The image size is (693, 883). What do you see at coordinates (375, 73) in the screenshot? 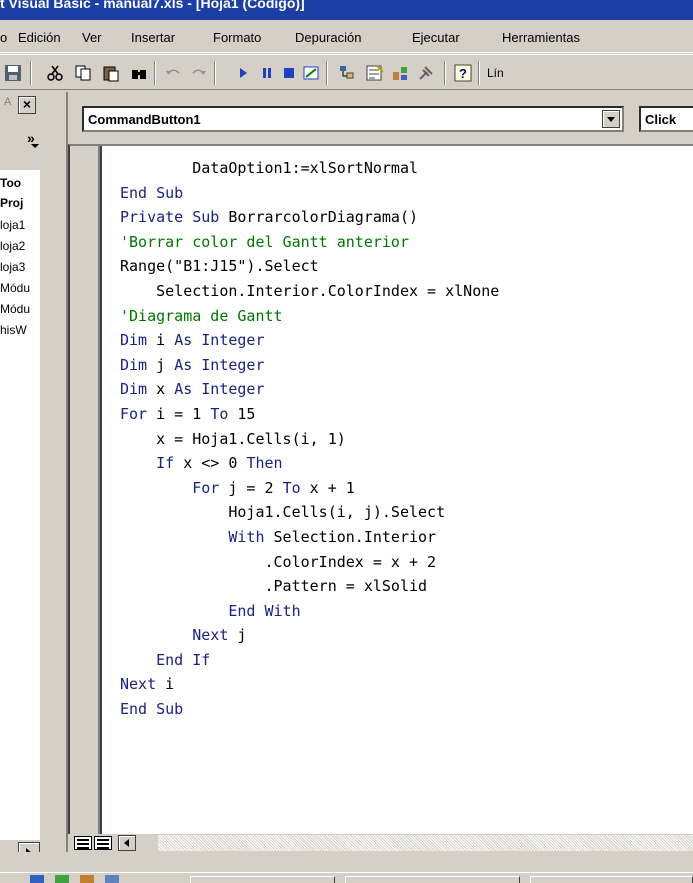
I see `properties-icon` at bounding box center [375, 73].